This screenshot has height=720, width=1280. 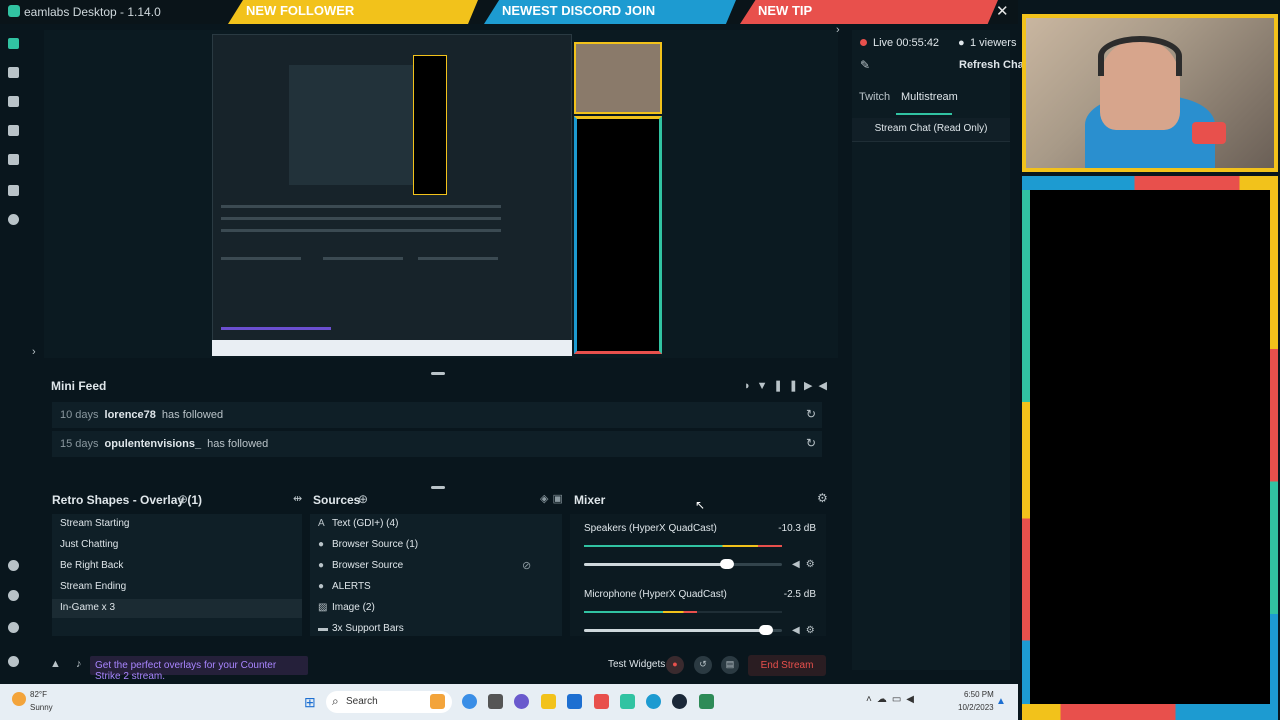 I want to click on chat-app-icon, so click(x=521, y=701).